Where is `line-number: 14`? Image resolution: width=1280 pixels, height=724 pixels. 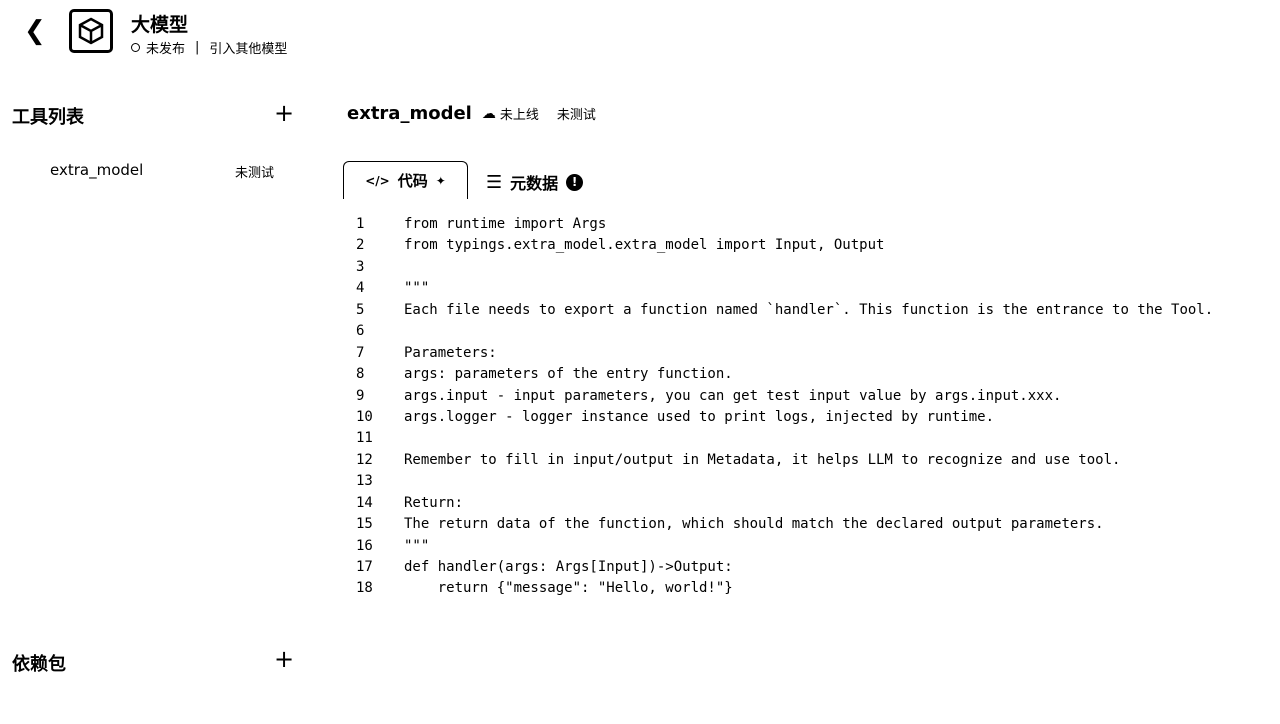
line-number: 14 is located at coordinates (364, 502).